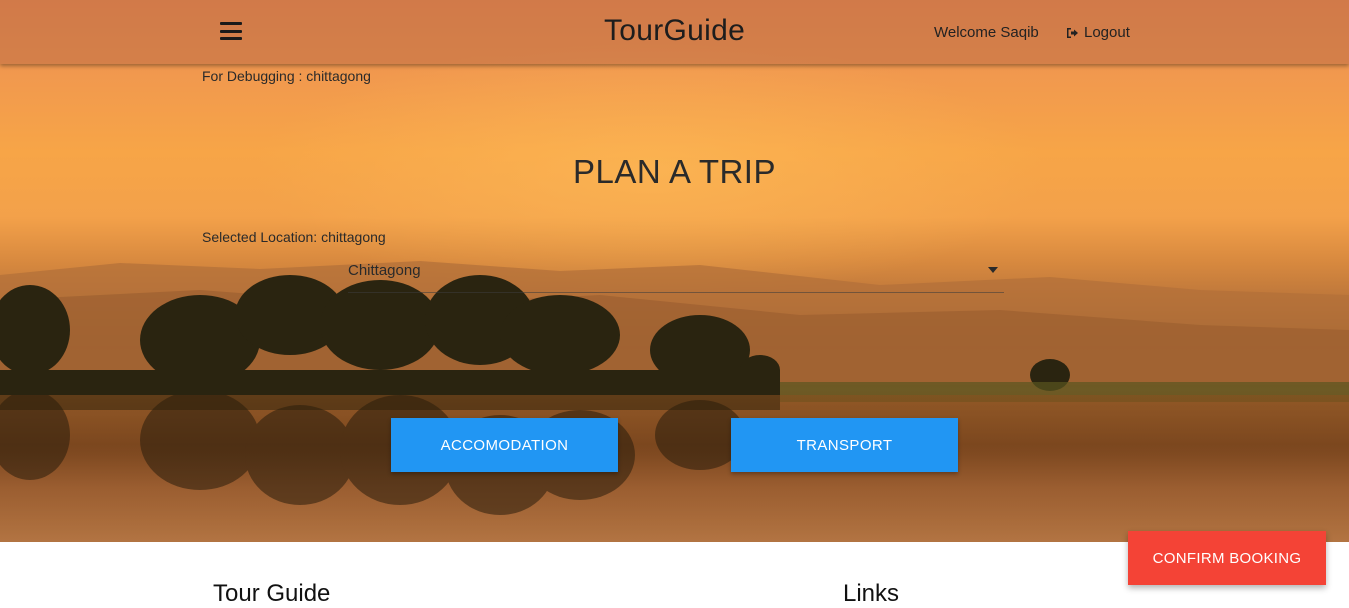 Image resolution: width=1349 pixels, height=608 pixels. I want to click on logout-label: Logout, so click(1107, 32).